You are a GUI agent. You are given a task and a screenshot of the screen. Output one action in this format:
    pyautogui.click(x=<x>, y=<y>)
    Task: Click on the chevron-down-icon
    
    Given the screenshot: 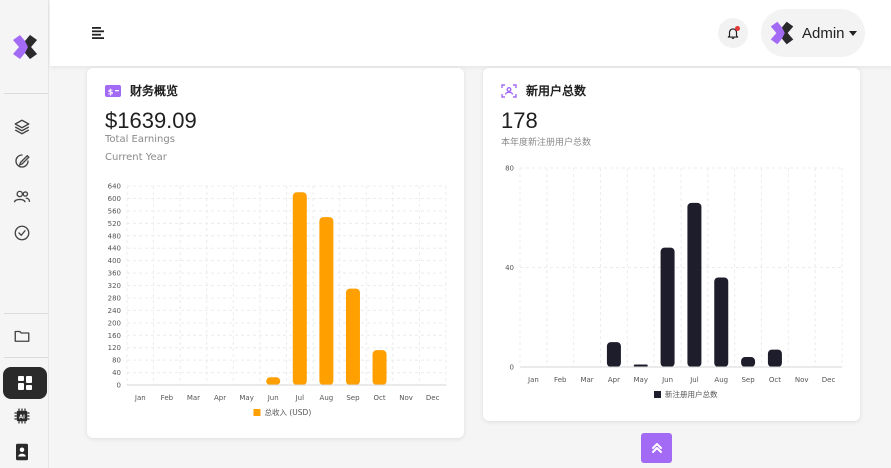 What is the action you would take?
    pyautogui.click(x=852, y=33)
    